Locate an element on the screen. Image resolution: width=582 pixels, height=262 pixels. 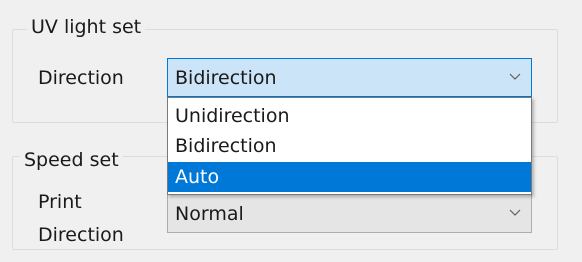
option-bidirection: Bidirection is located at coordinates (349, 146).